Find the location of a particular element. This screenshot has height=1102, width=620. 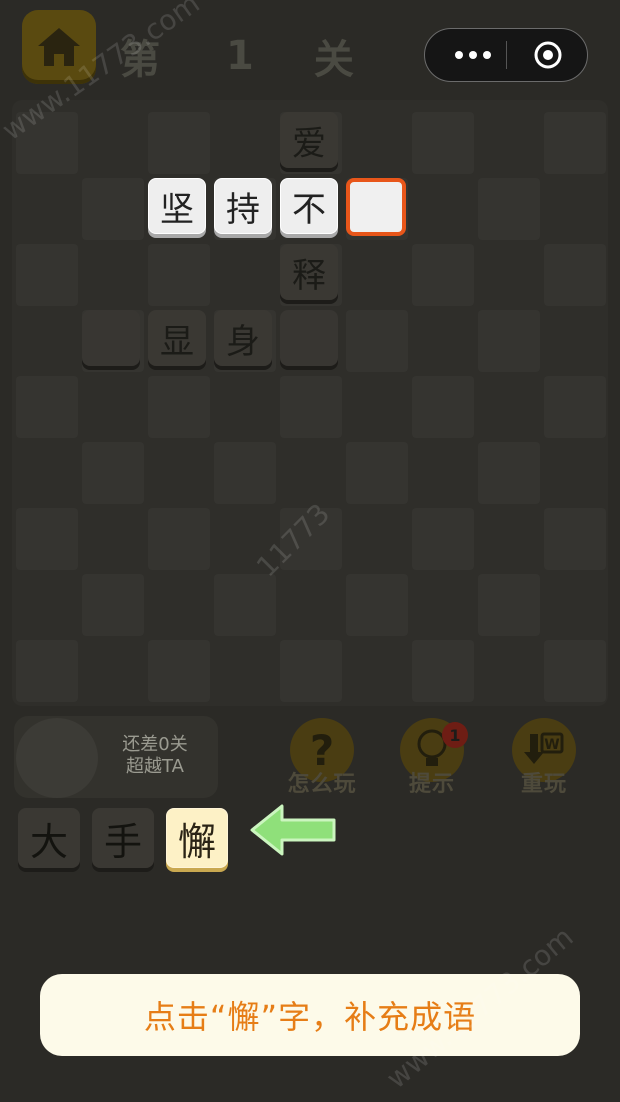

mini-program-capsule is located at coordinates (506, 55).